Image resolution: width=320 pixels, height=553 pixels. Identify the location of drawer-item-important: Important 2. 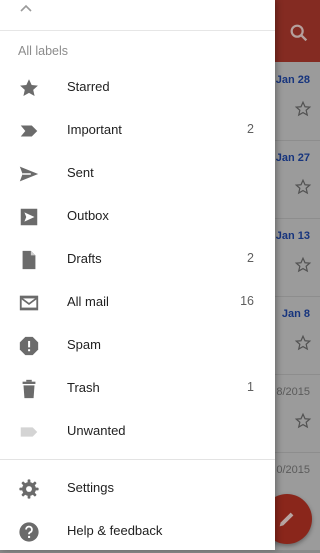
(137, 130).